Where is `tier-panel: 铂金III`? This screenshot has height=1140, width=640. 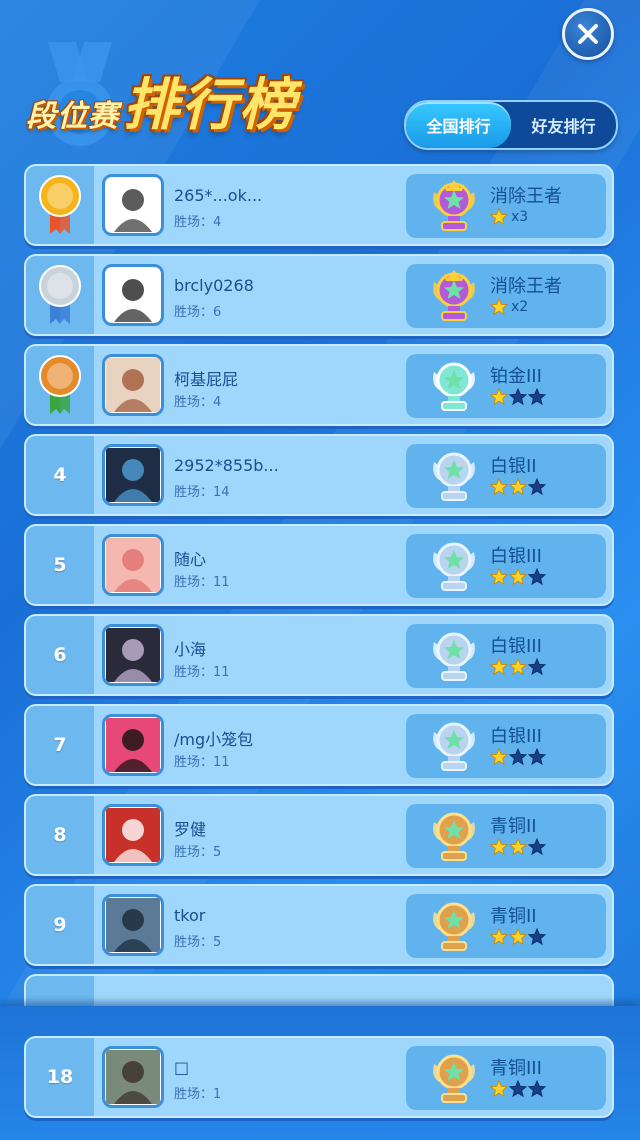
tier-panel: 铂金III is located at coordinates (506, 386).